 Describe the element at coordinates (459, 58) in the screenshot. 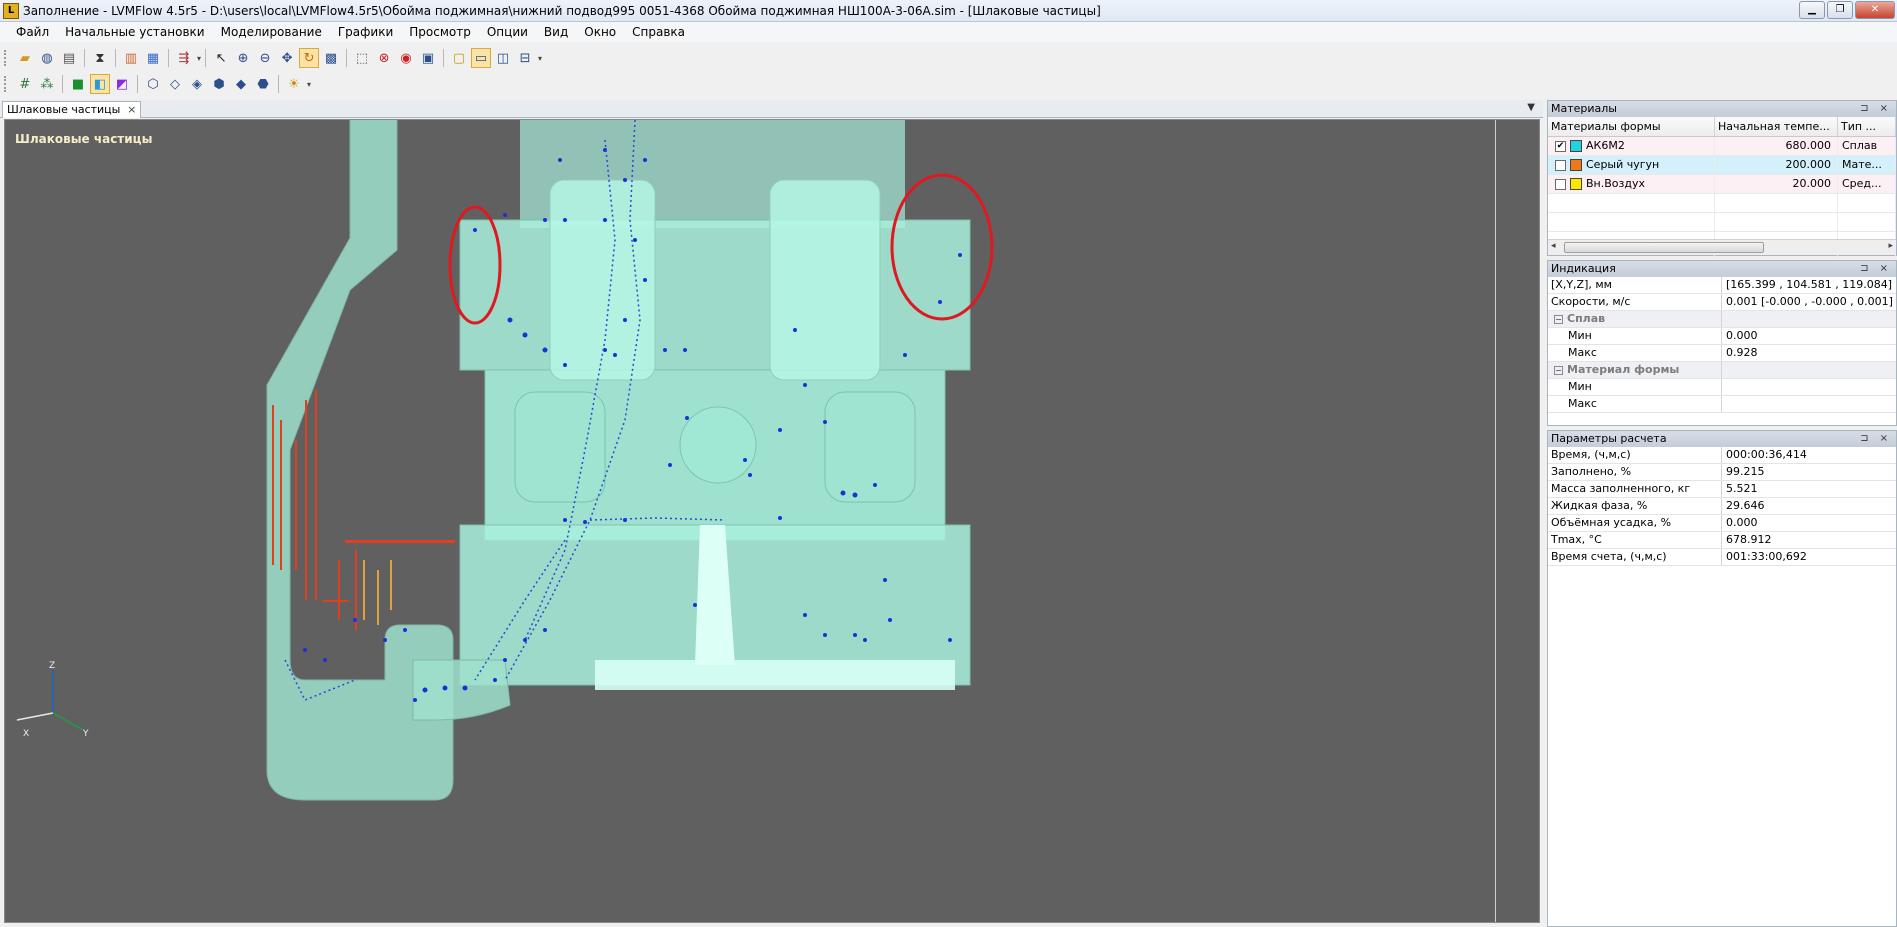

I see `new-page-icon: ▢` at that location.